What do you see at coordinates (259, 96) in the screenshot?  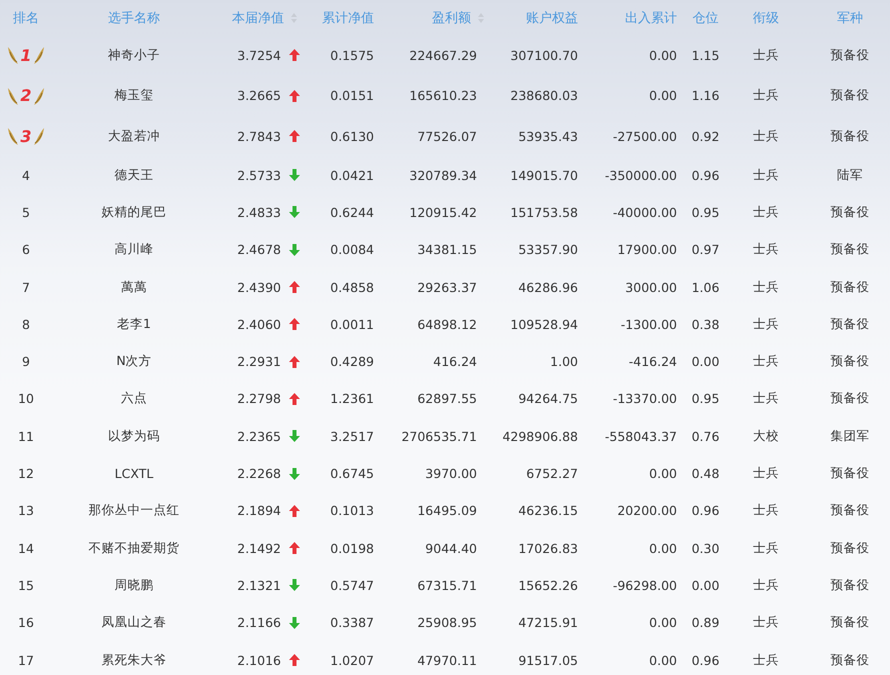 I see `net-value: 3.2665` at bounding box center [259, 96].